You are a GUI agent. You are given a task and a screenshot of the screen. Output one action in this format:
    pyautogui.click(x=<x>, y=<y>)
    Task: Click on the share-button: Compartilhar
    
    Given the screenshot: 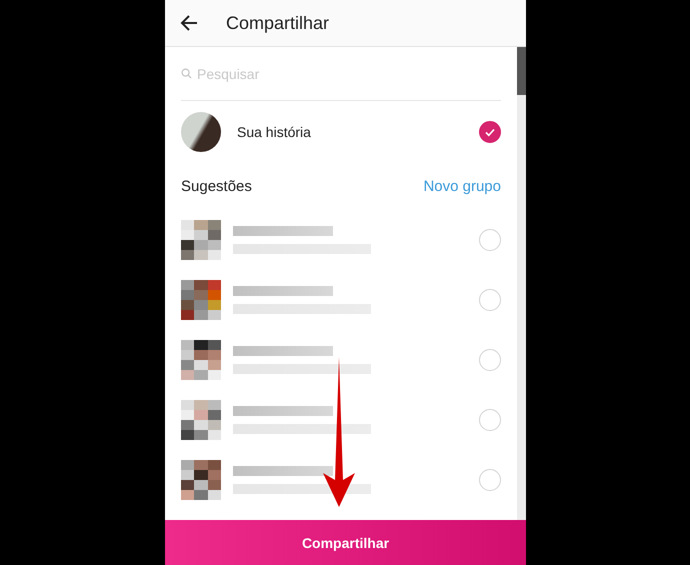 What is the action you would take?
    pyautogui.click(x=345, y=542)
    